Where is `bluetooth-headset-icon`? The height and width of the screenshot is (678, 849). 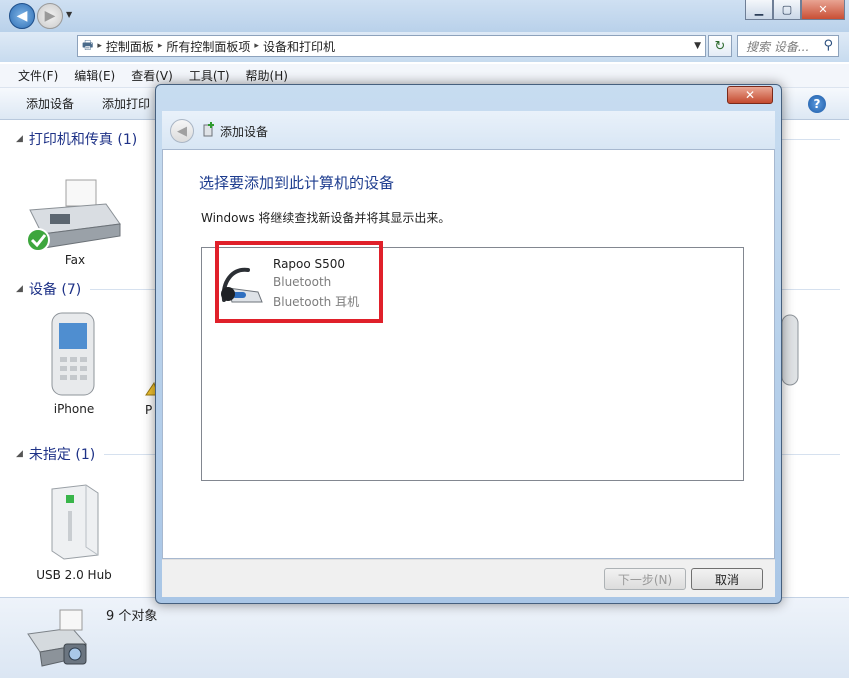 bluetooth-headset-icon is located at coordinates (242, 285).